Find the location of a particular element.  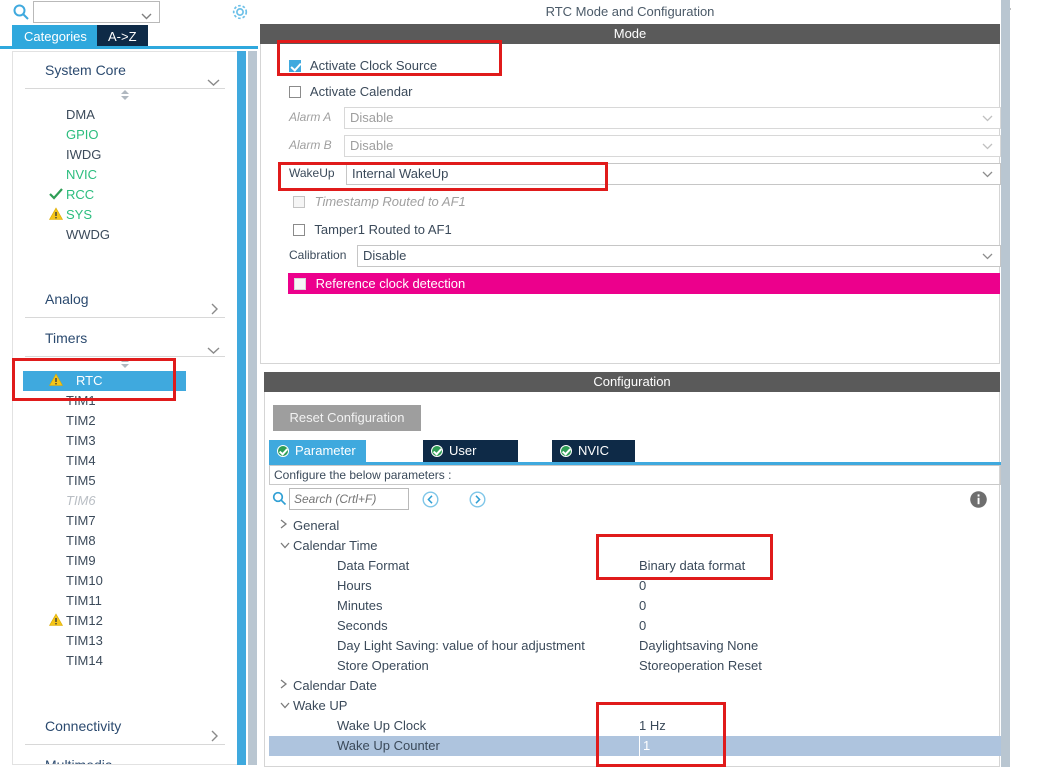

checkbox-checked-icon is located at coordinates (295, 66).